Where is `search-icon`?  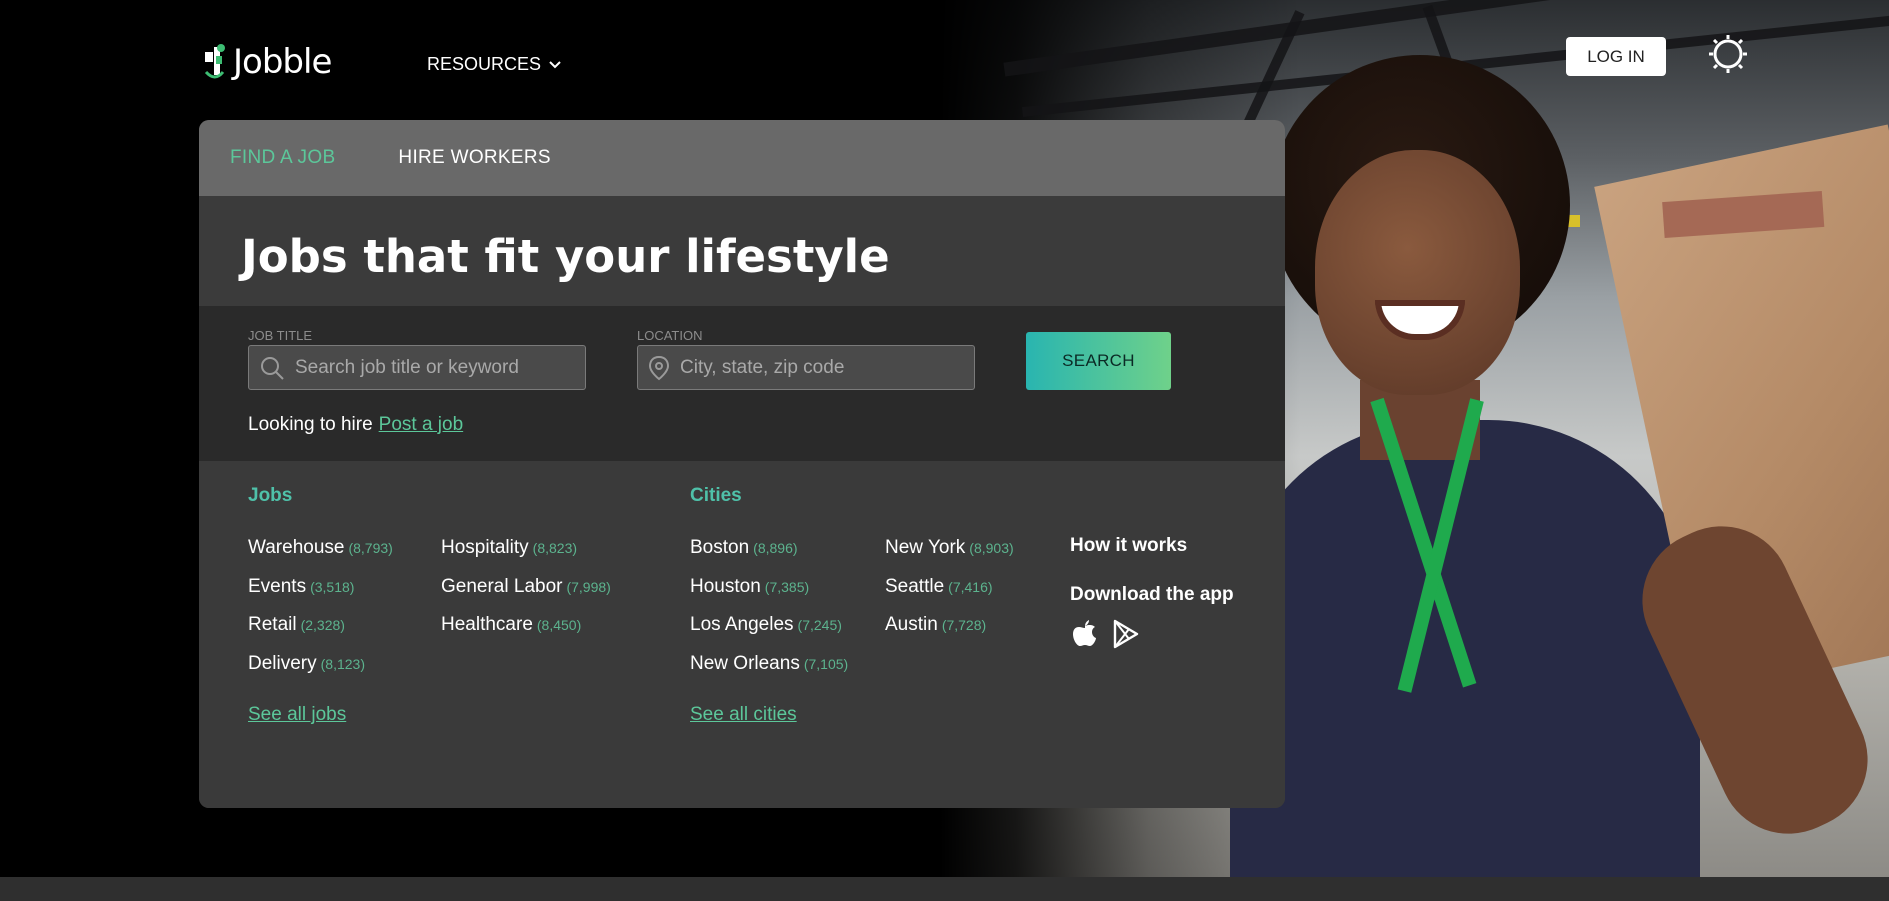
search-icon is located at coordinates (272, 368).